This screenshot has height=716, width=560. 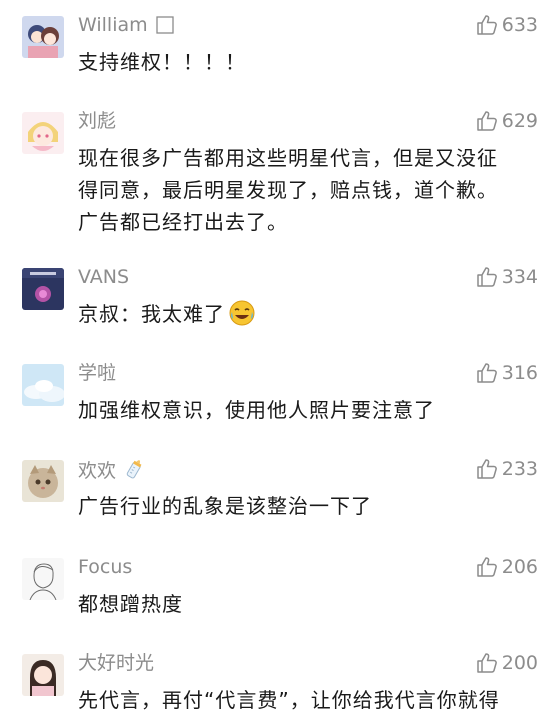 I want to click on username-text: Focus, so click(x=105, y=567).